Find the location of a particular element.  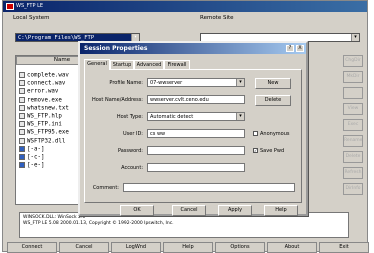

bottom-button: Help is located at coordinates (188, 247).